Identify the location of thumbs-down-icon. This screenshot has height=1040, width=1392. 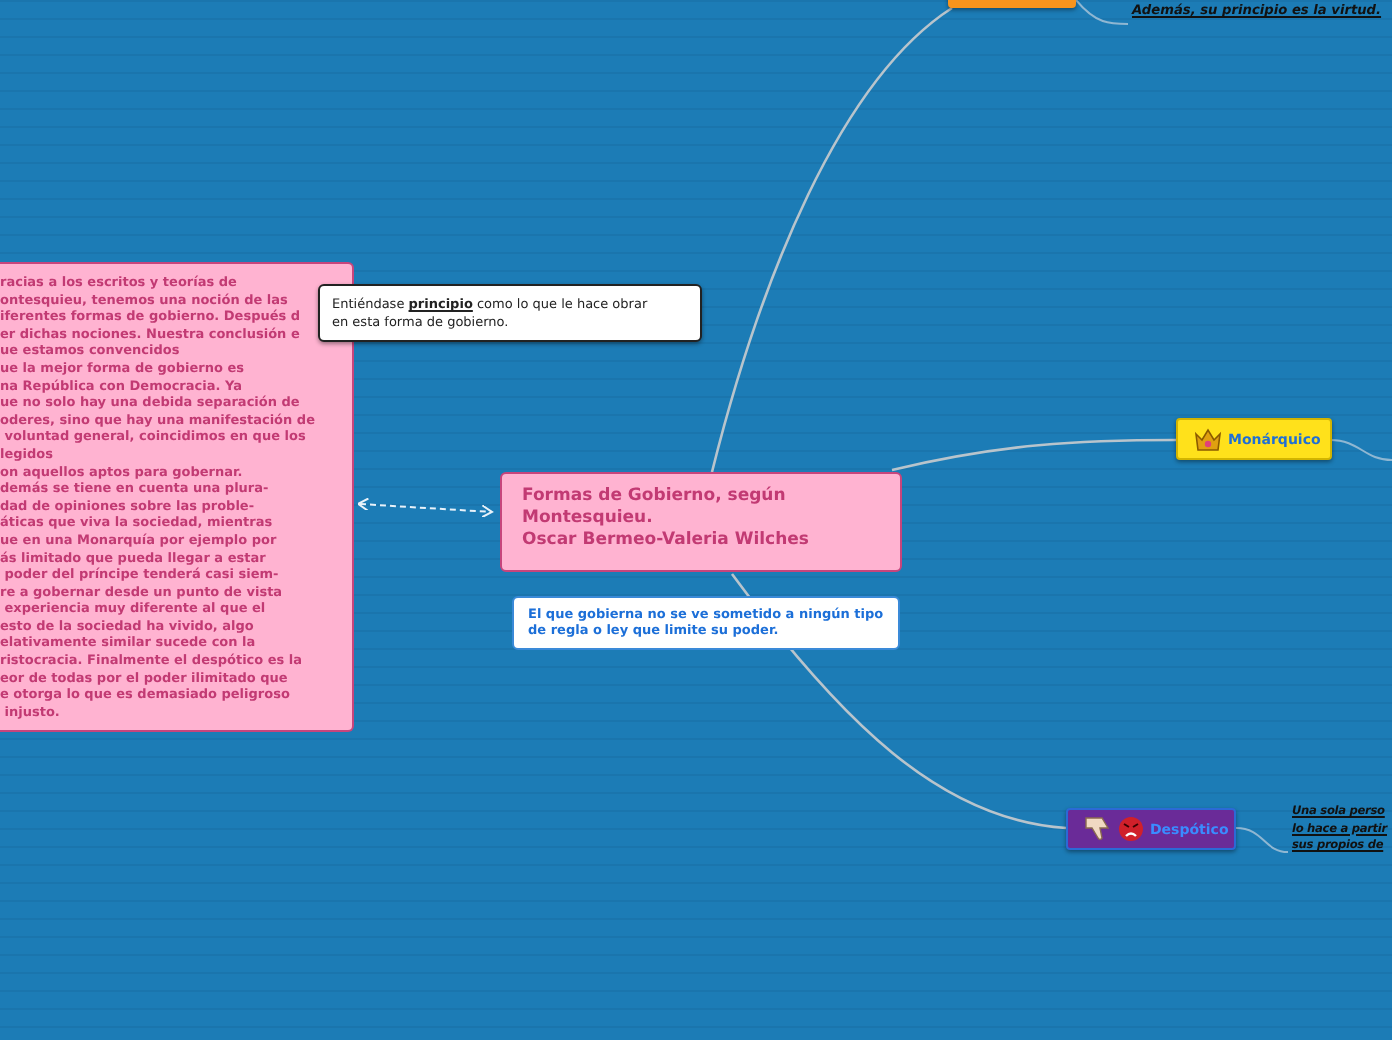
(1098, 829).